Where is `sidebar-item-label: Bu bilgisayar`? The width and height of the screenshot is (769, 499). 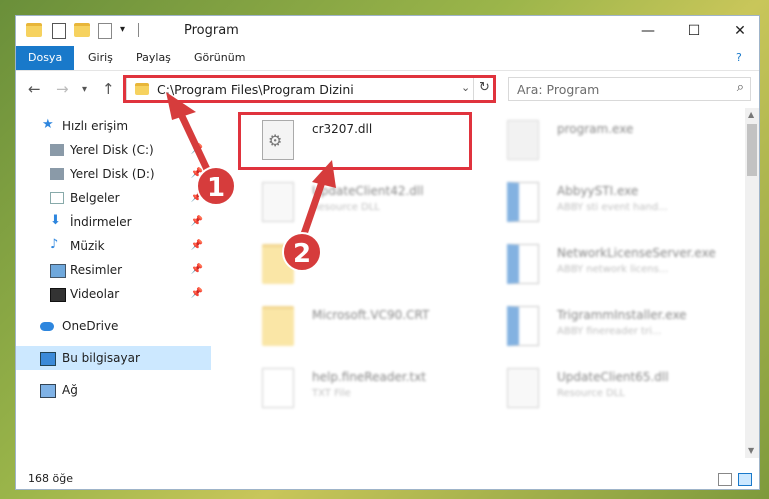
sidebar-item-label: Bu bilgisayar is located at coordinates (101, 358).